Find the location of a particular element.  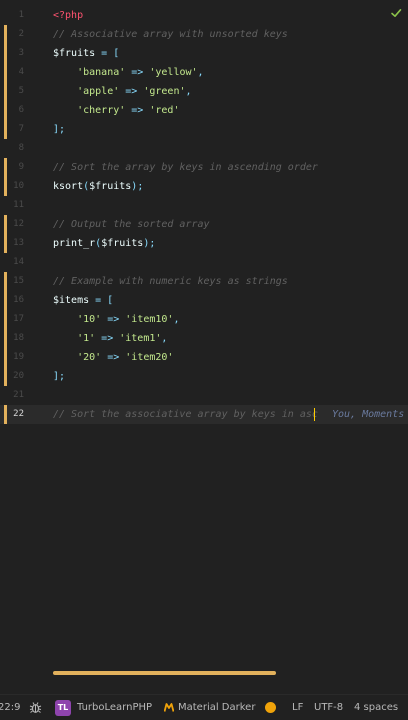

line-number: 17 is located at coordinates (18, 319).